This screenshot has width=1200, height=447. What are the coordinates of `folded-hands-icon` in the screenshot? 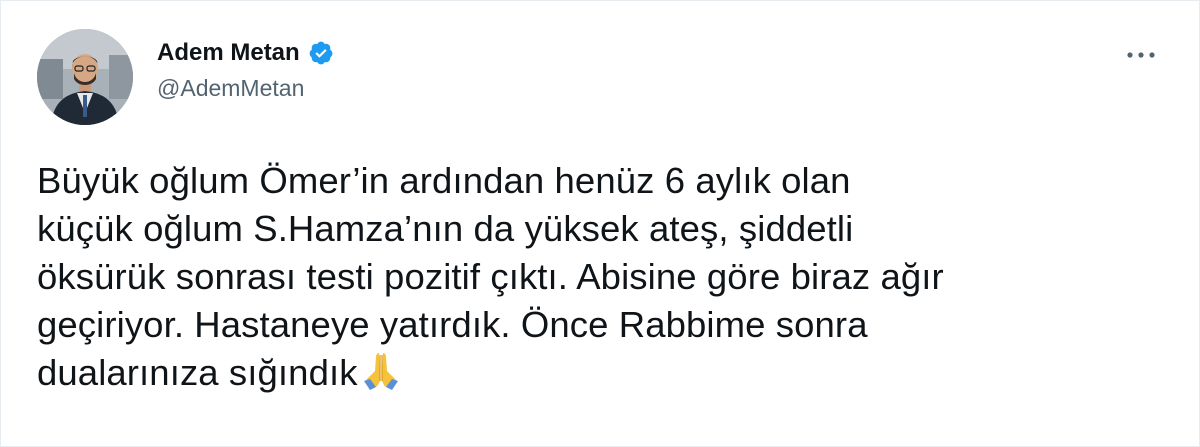 It's located at (381, 370).